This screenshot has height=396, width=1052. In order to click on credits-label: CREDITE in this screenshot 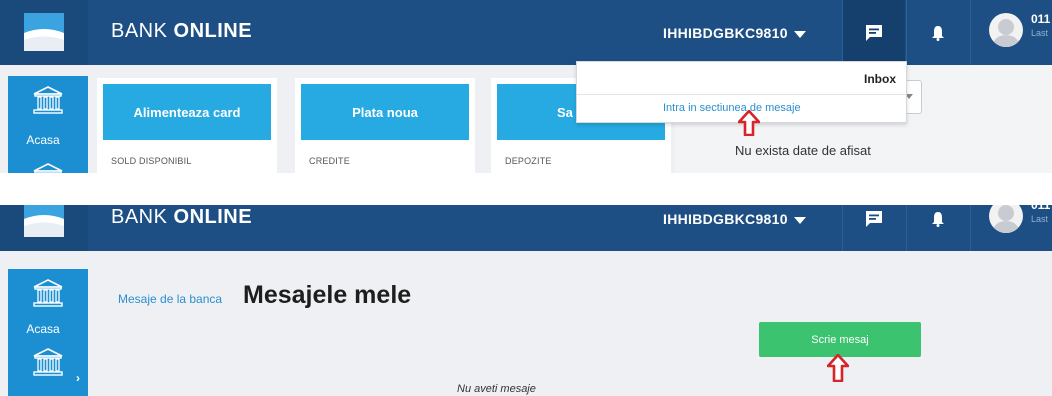, I will do `click(329, 161)`.